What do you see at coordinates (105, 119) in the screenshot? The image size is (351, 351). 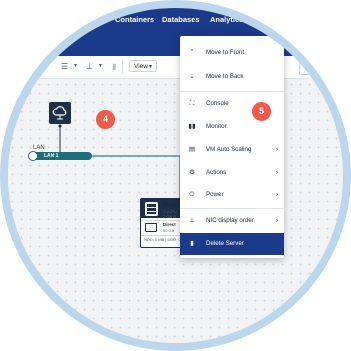 I see `step-badge-4: 4` at bounding box center [105, 119].